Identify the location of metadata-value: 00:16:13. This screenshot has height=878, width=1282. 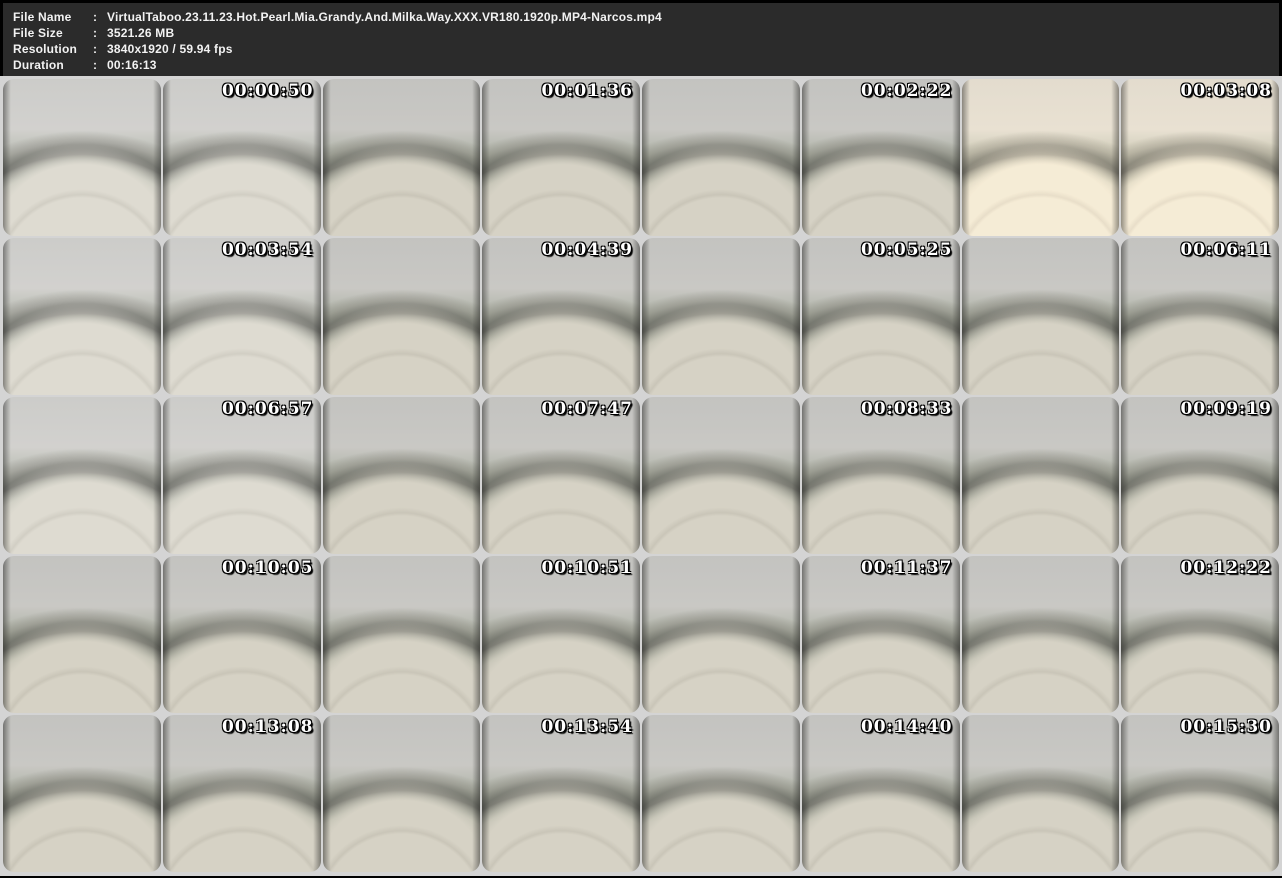
(132, 65).